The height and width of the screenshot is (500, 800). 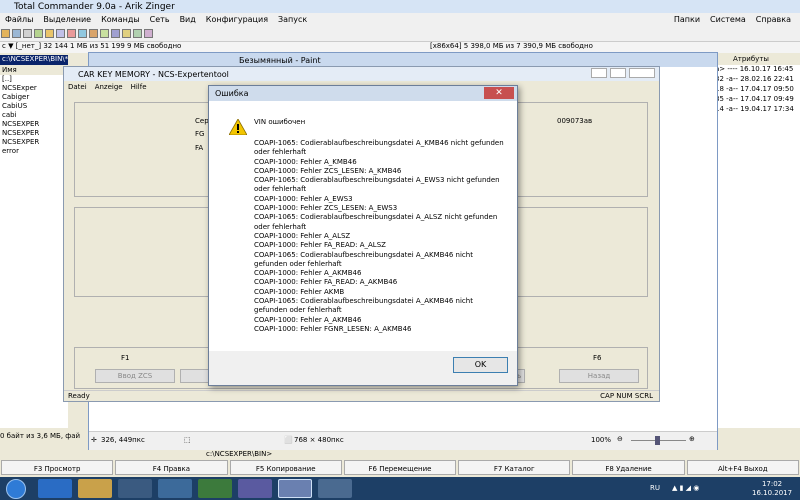 I want to click on sync-icon, so click(x=126, y=33).